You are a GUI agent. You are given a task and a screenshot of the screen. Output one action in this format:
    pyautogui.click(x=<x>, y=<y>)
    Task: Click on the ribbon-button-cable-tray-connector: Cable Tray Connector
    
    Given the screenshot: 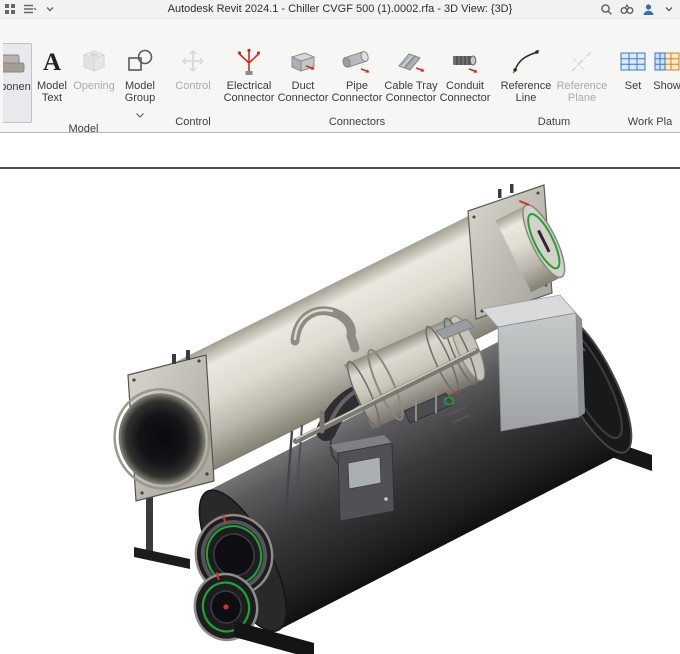 What is the action you would take?
    pyautogui.click(x=411, y=73)
    